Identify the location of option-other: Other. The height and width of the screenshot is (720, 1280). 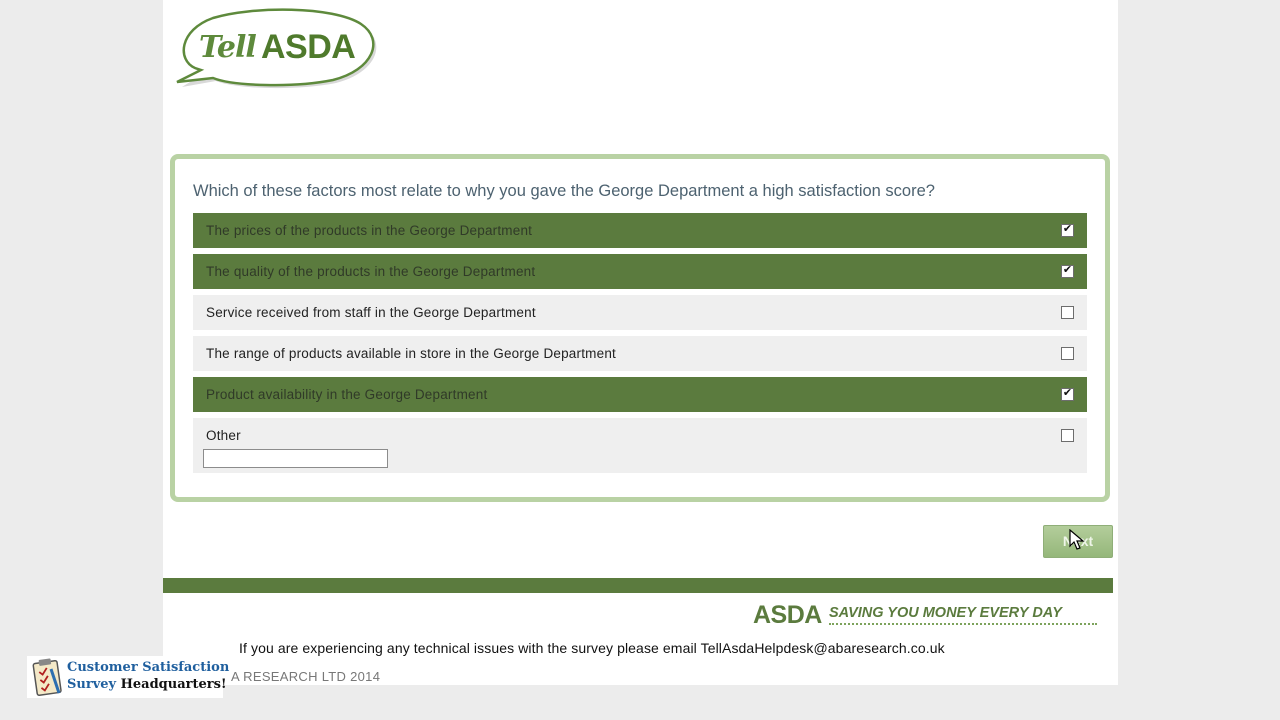
(640, 445).